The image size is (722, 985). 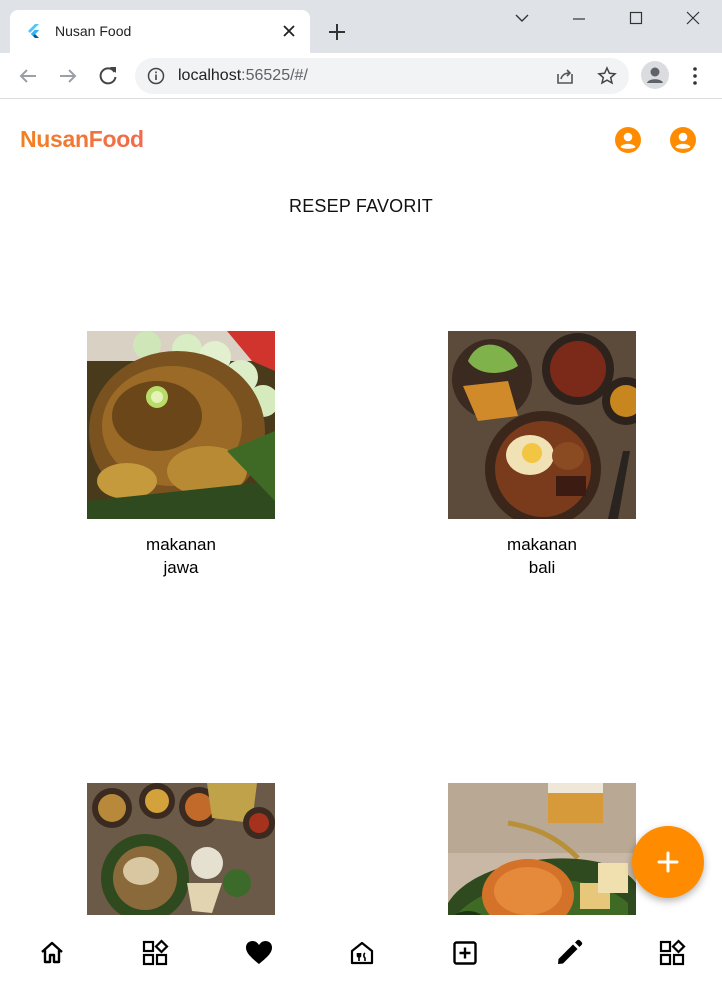 I want to click on bookmark-star-icon, so click(x=607, y=76).